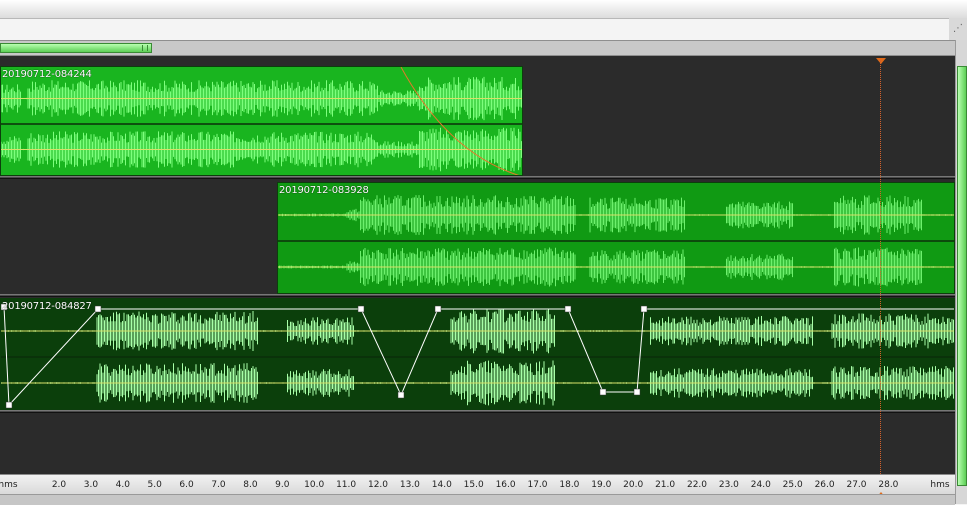 This screenshot has height=505, width=967. I want to click on playhead-marker-icon, so click(881, 61).